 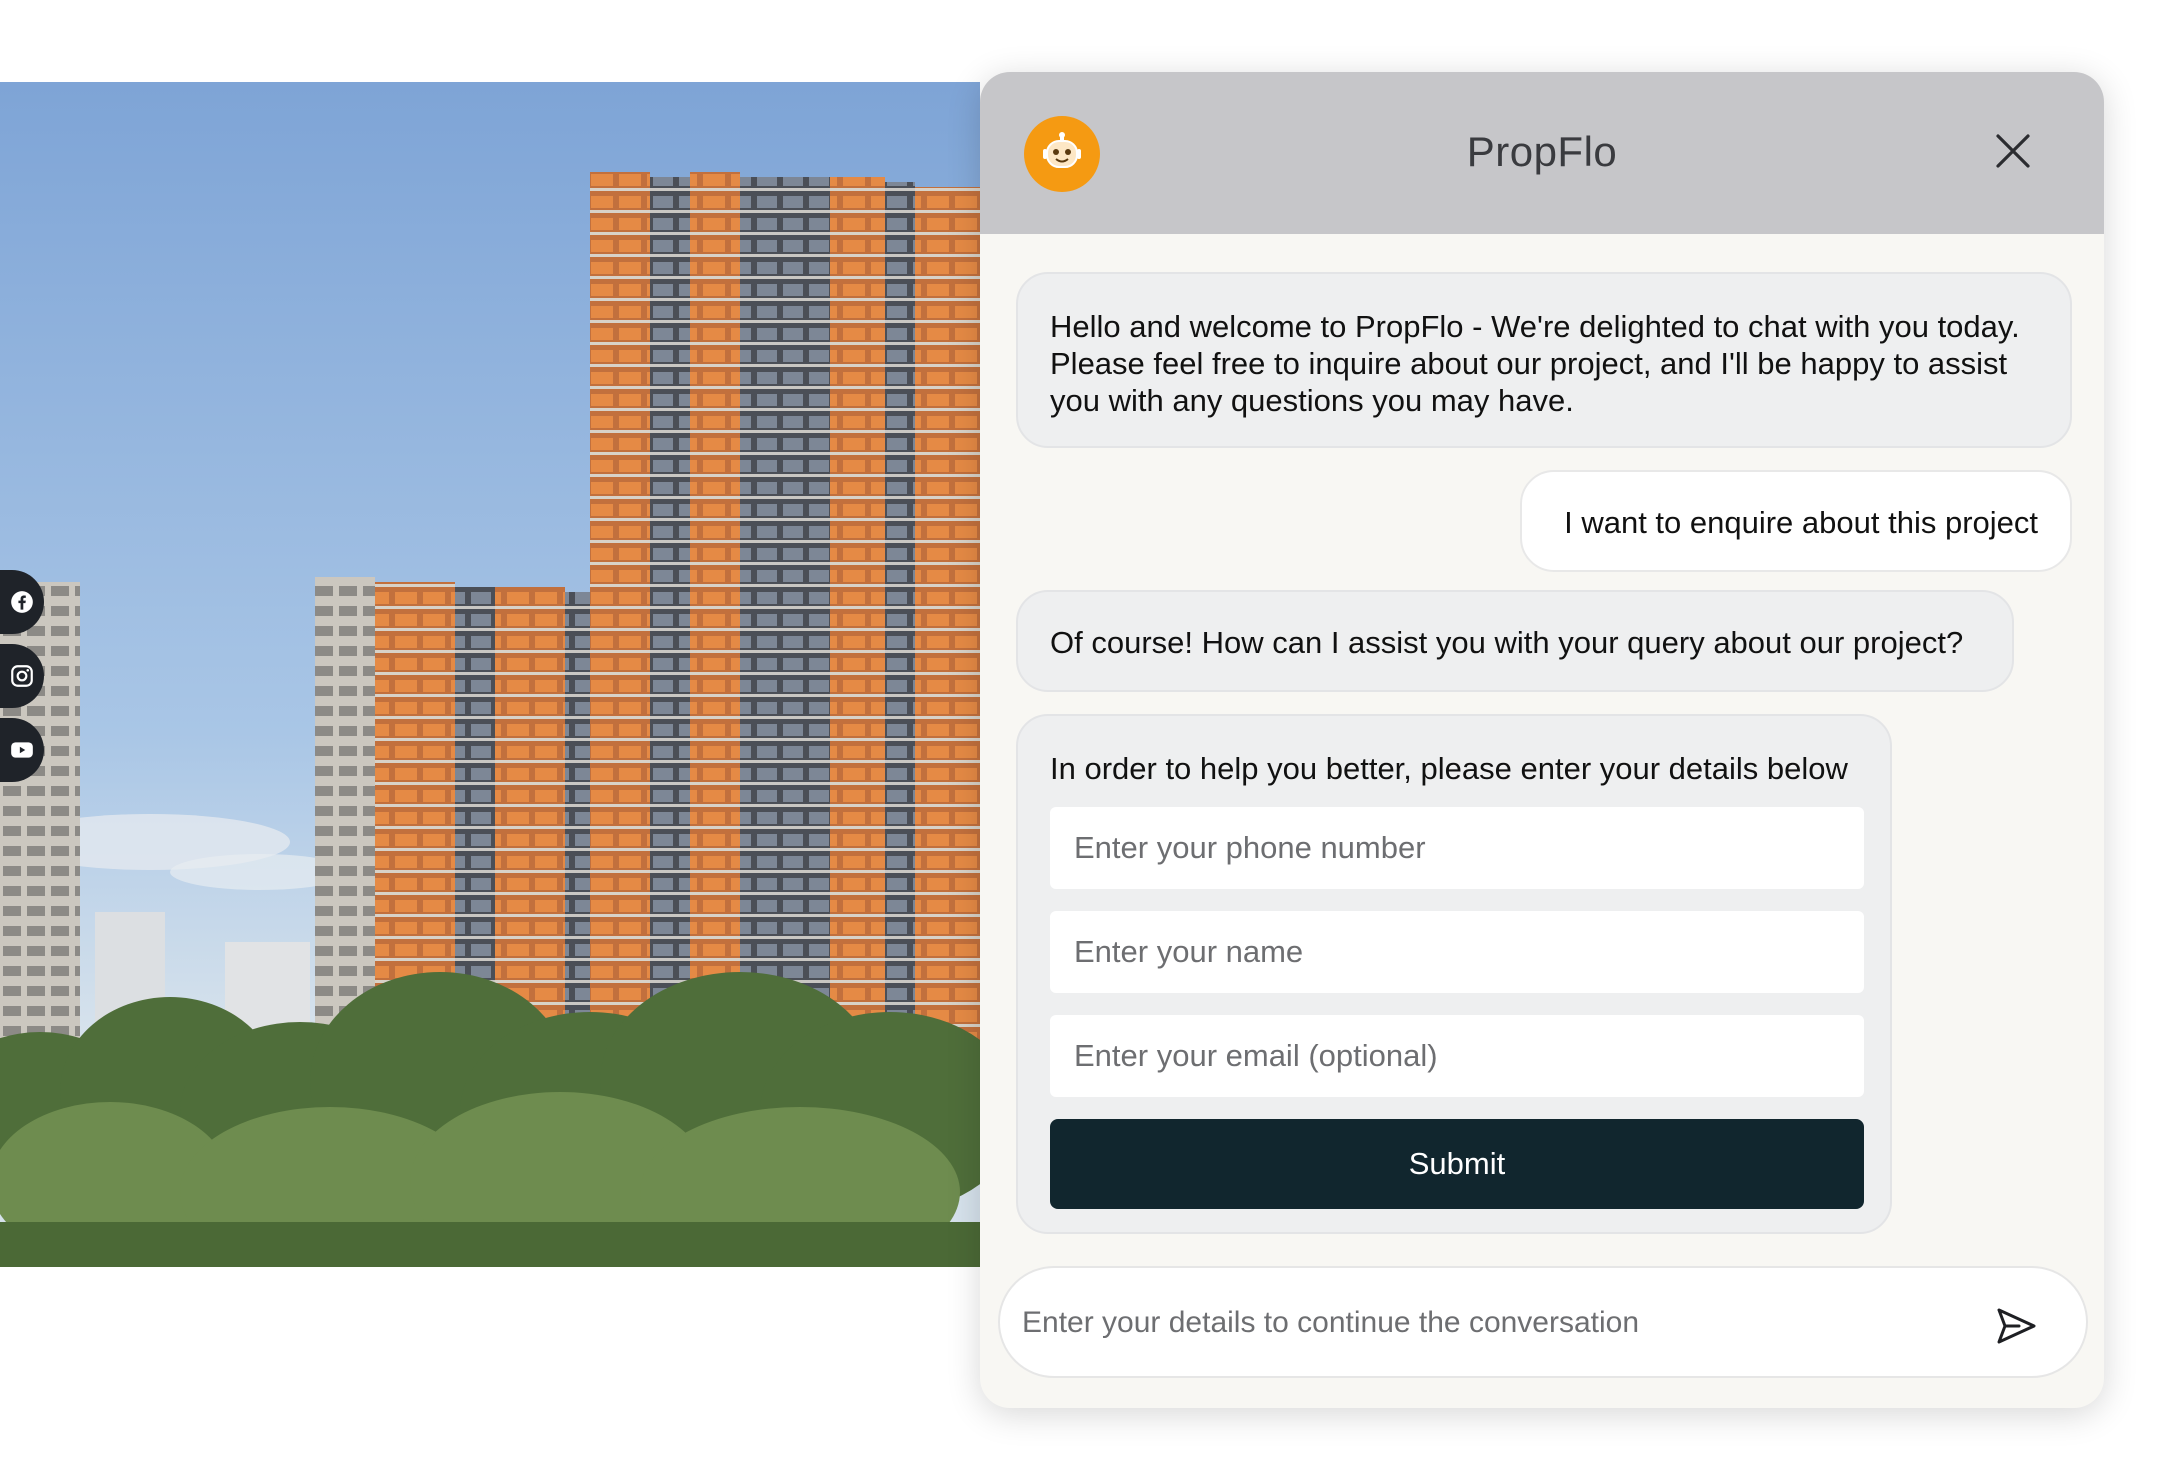 I want to click on social-rail, so click(x=22, y=681).